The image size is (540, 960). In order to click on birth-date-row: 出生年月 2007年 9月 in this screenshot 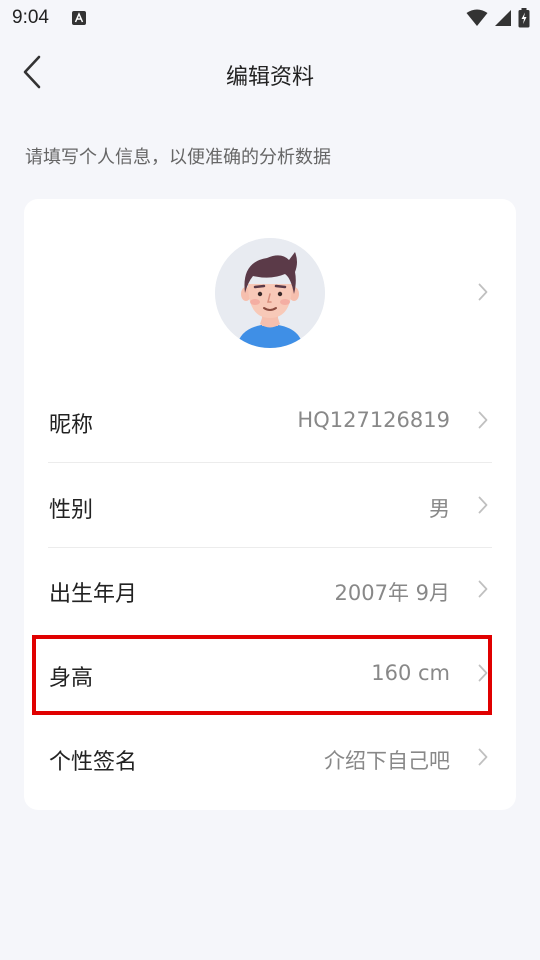, I will do `click(270, 590)`.